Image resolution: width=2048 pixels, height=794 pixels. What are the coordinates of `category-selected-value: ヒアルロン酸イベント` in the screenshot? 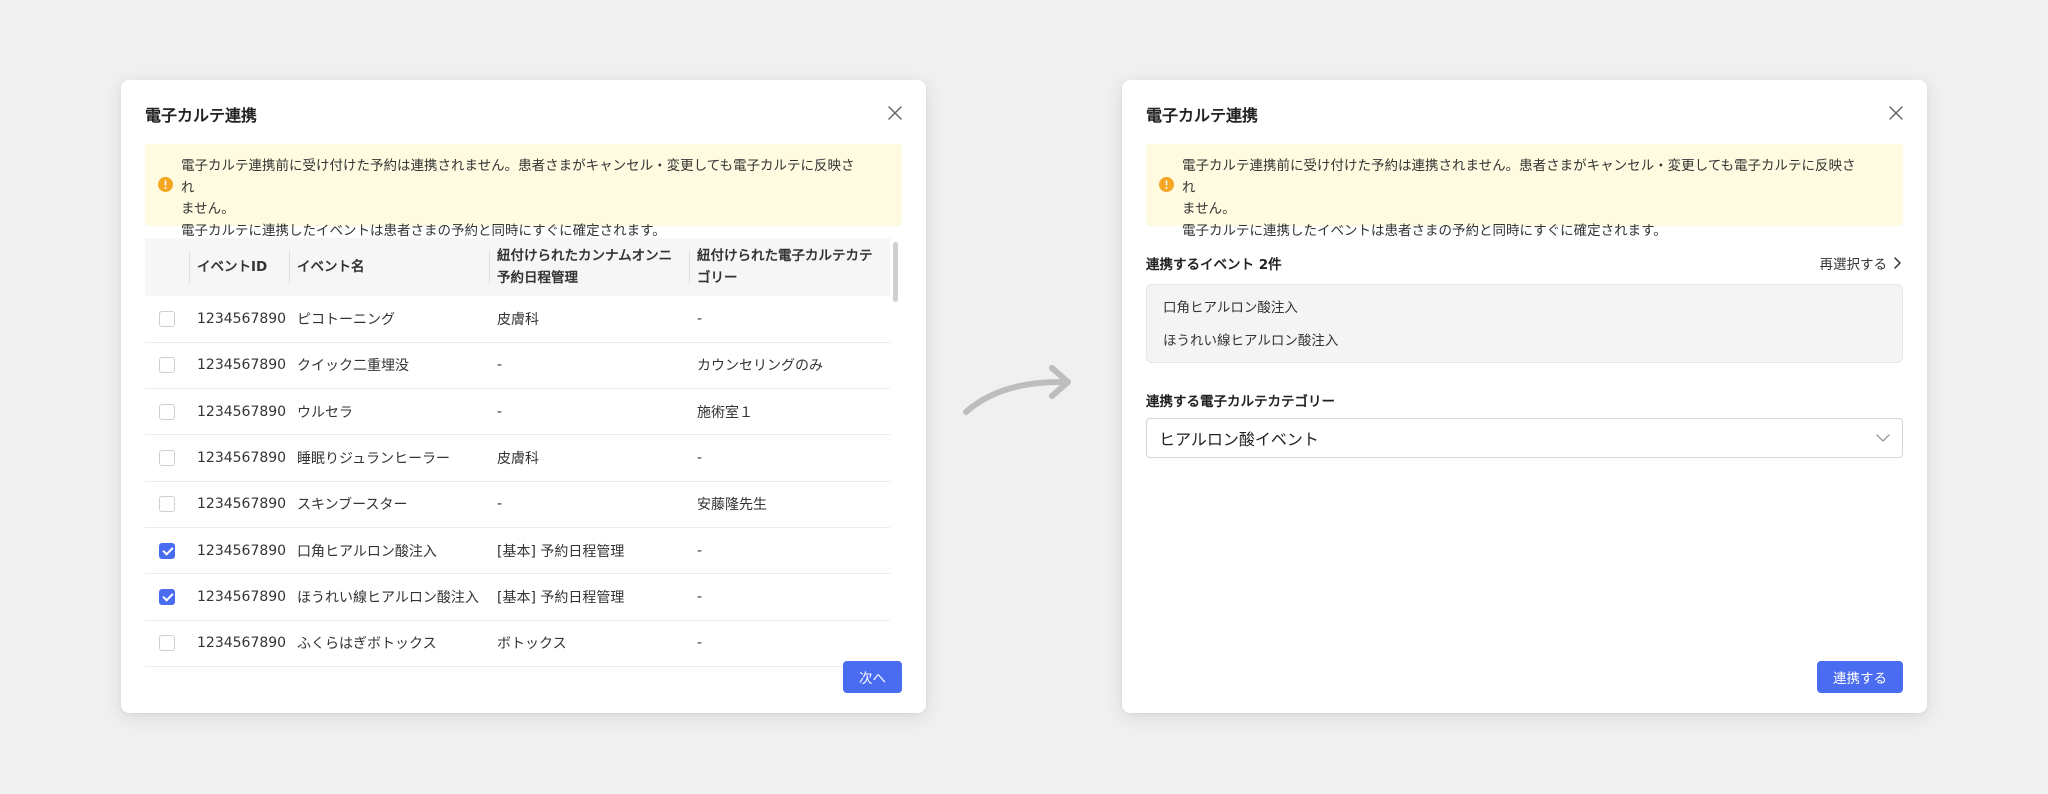 It's located at (1239, 439).